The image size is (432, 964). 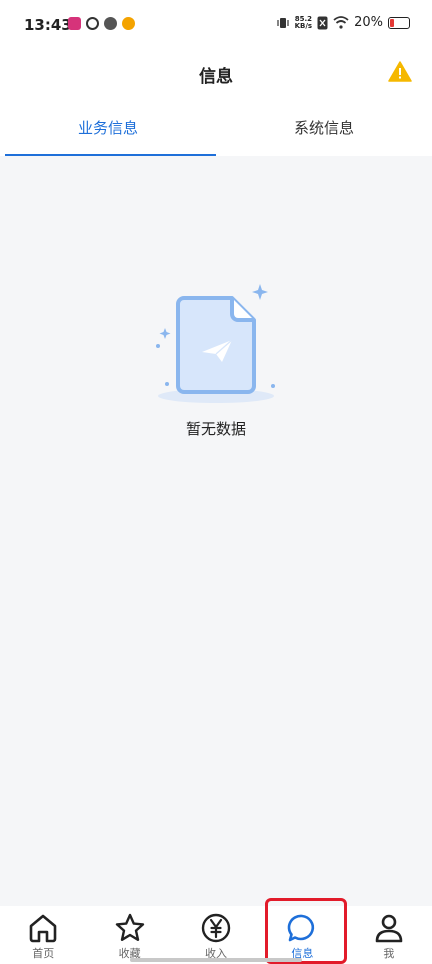 What do you see at coordinates (400, 72) in the screenshot?
I see `warning-icon` at bounding box center [400, 72].